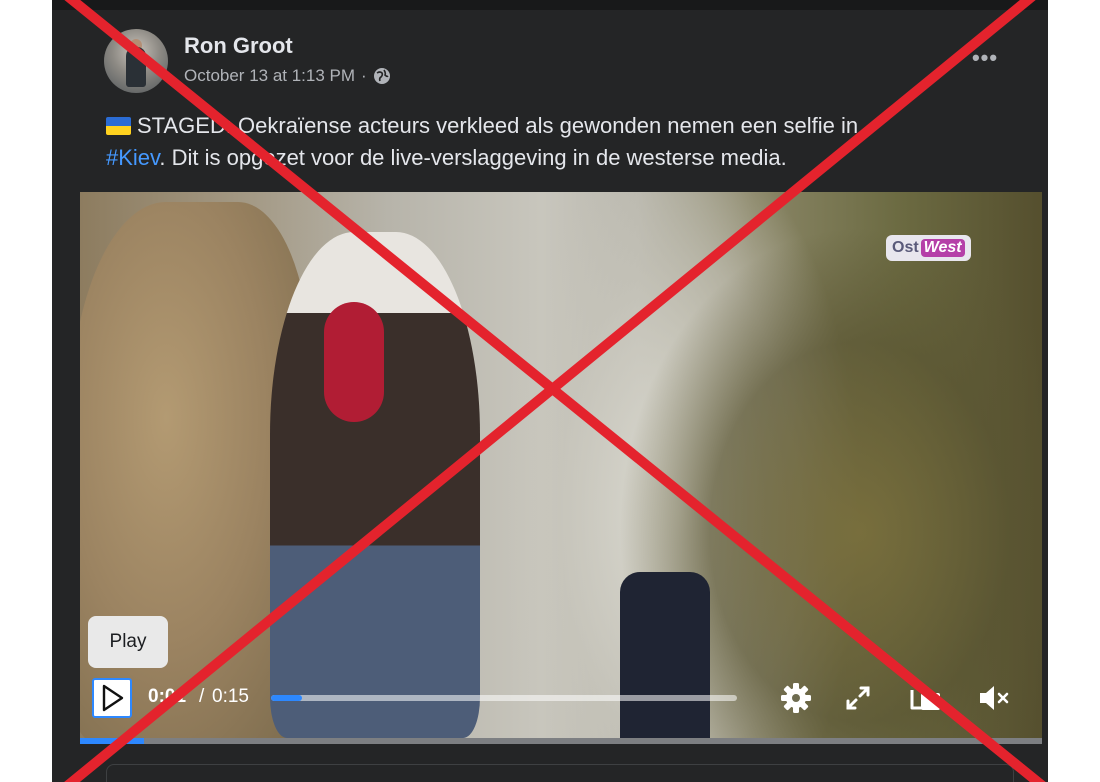 This screenshot has width=1100, height=782. Describe the element at coordinates (118, 126) in the screenshot. I see `ukraine-flag-icon` at that location.